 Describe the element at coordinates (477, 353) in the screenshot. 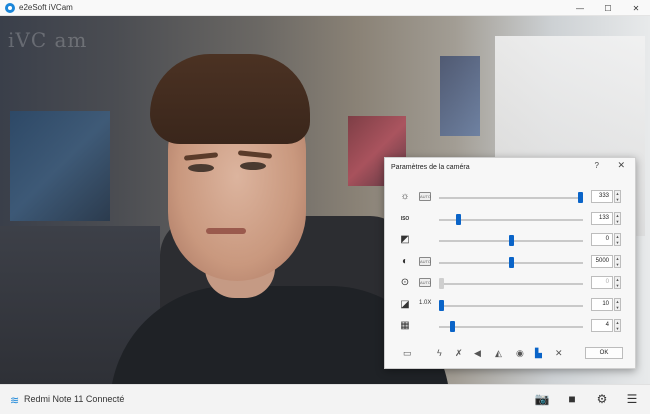

I see `flip-horizontal-icon: ◀` at that location.